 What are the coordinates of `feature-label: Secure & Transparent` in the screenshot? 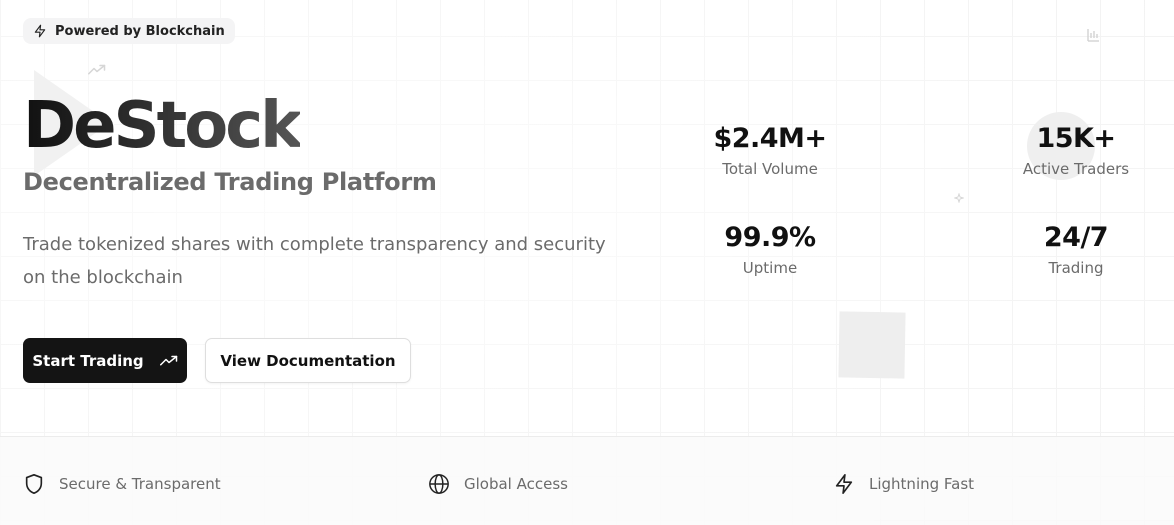 It's located at (140, 484).